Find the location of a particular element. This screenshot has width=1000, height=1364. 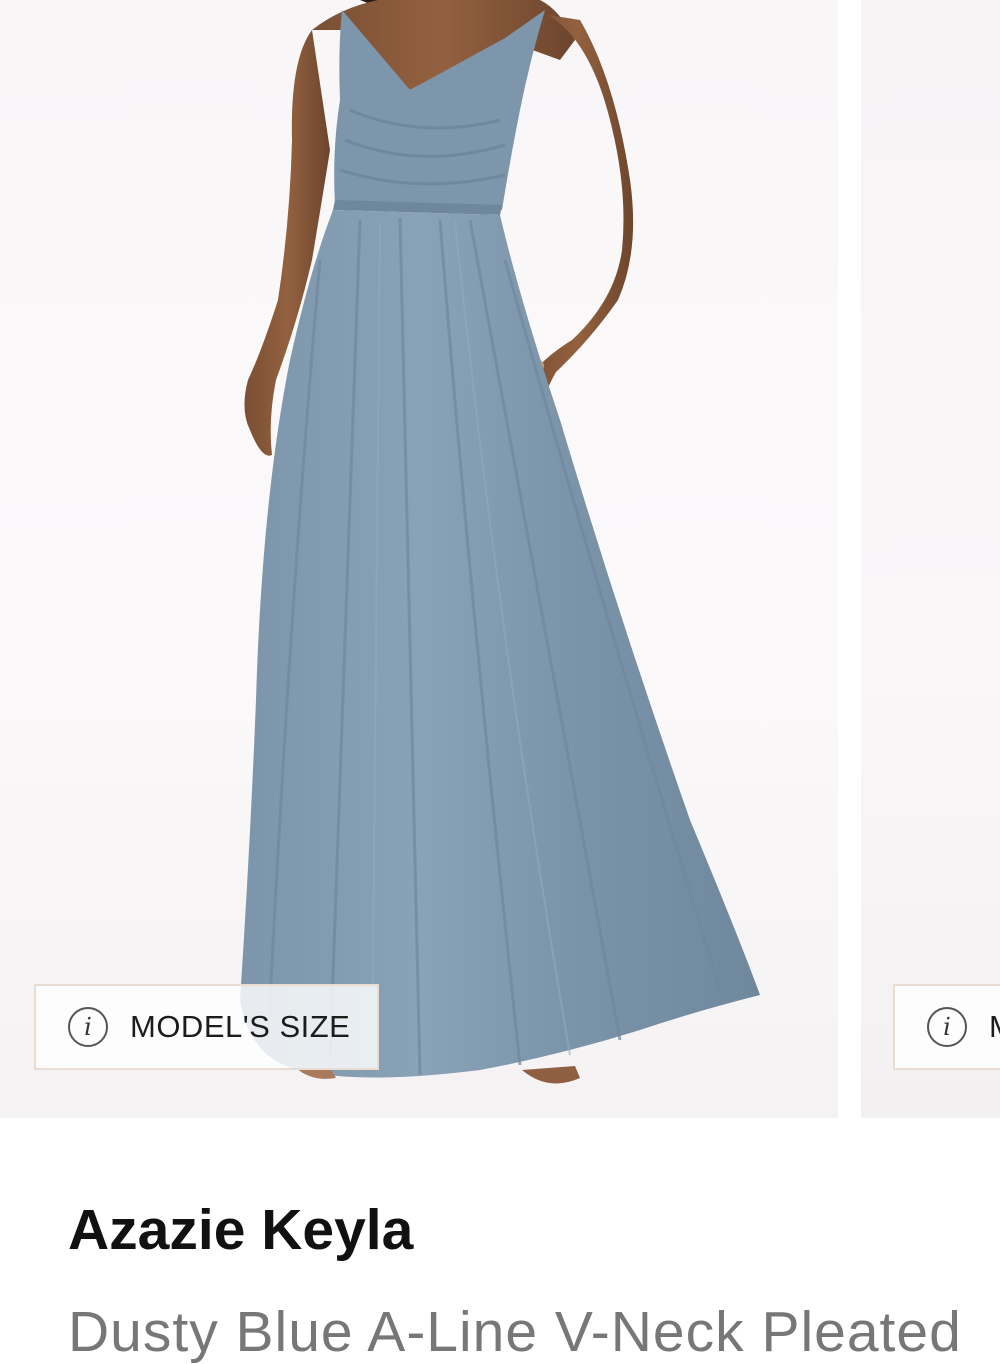

product-info: Azazie Keyla is located at coordinates (518, 1230).